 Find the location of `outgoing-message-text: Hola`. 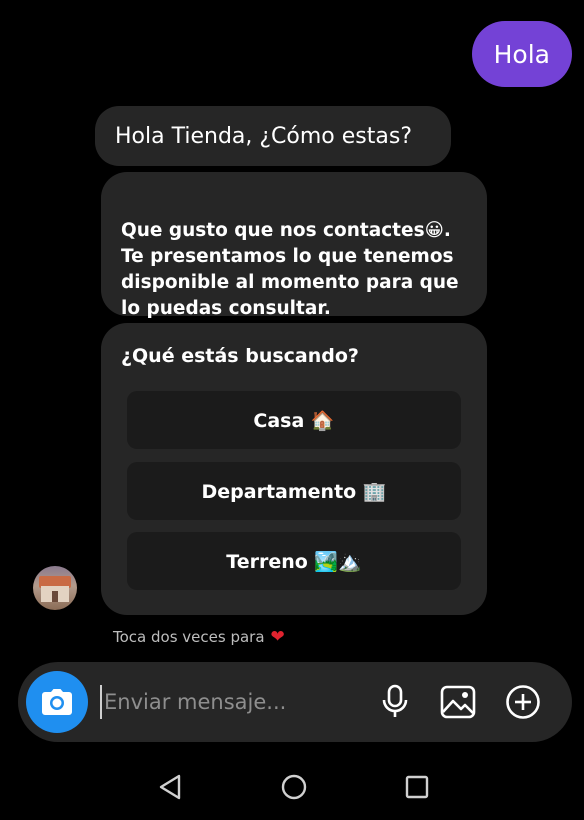

outgoing-message-text: Hola is located at coordinates (521, 54).